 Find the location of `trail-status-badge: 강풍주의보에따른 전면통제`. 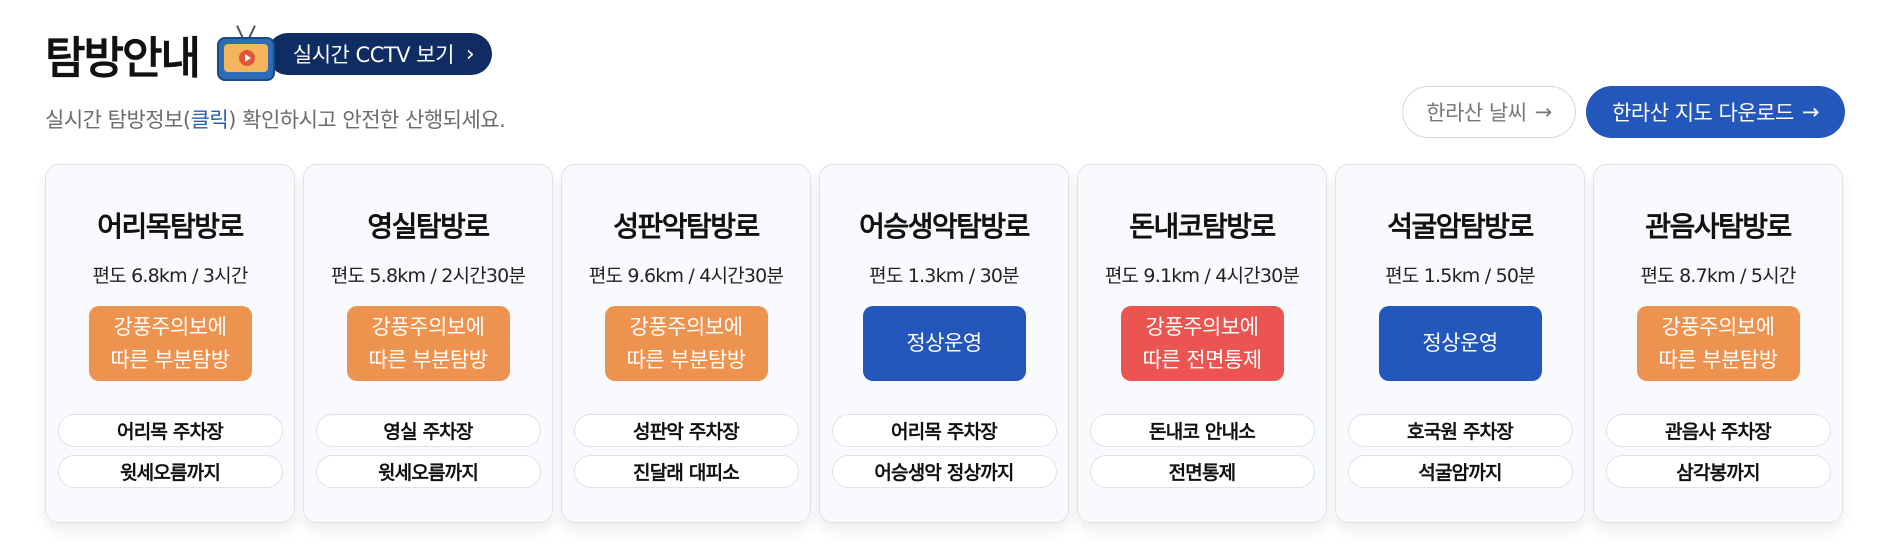

trail-status-badge: 강풍주의보에따른 전면통제 is located at coordinates (1202, 343).